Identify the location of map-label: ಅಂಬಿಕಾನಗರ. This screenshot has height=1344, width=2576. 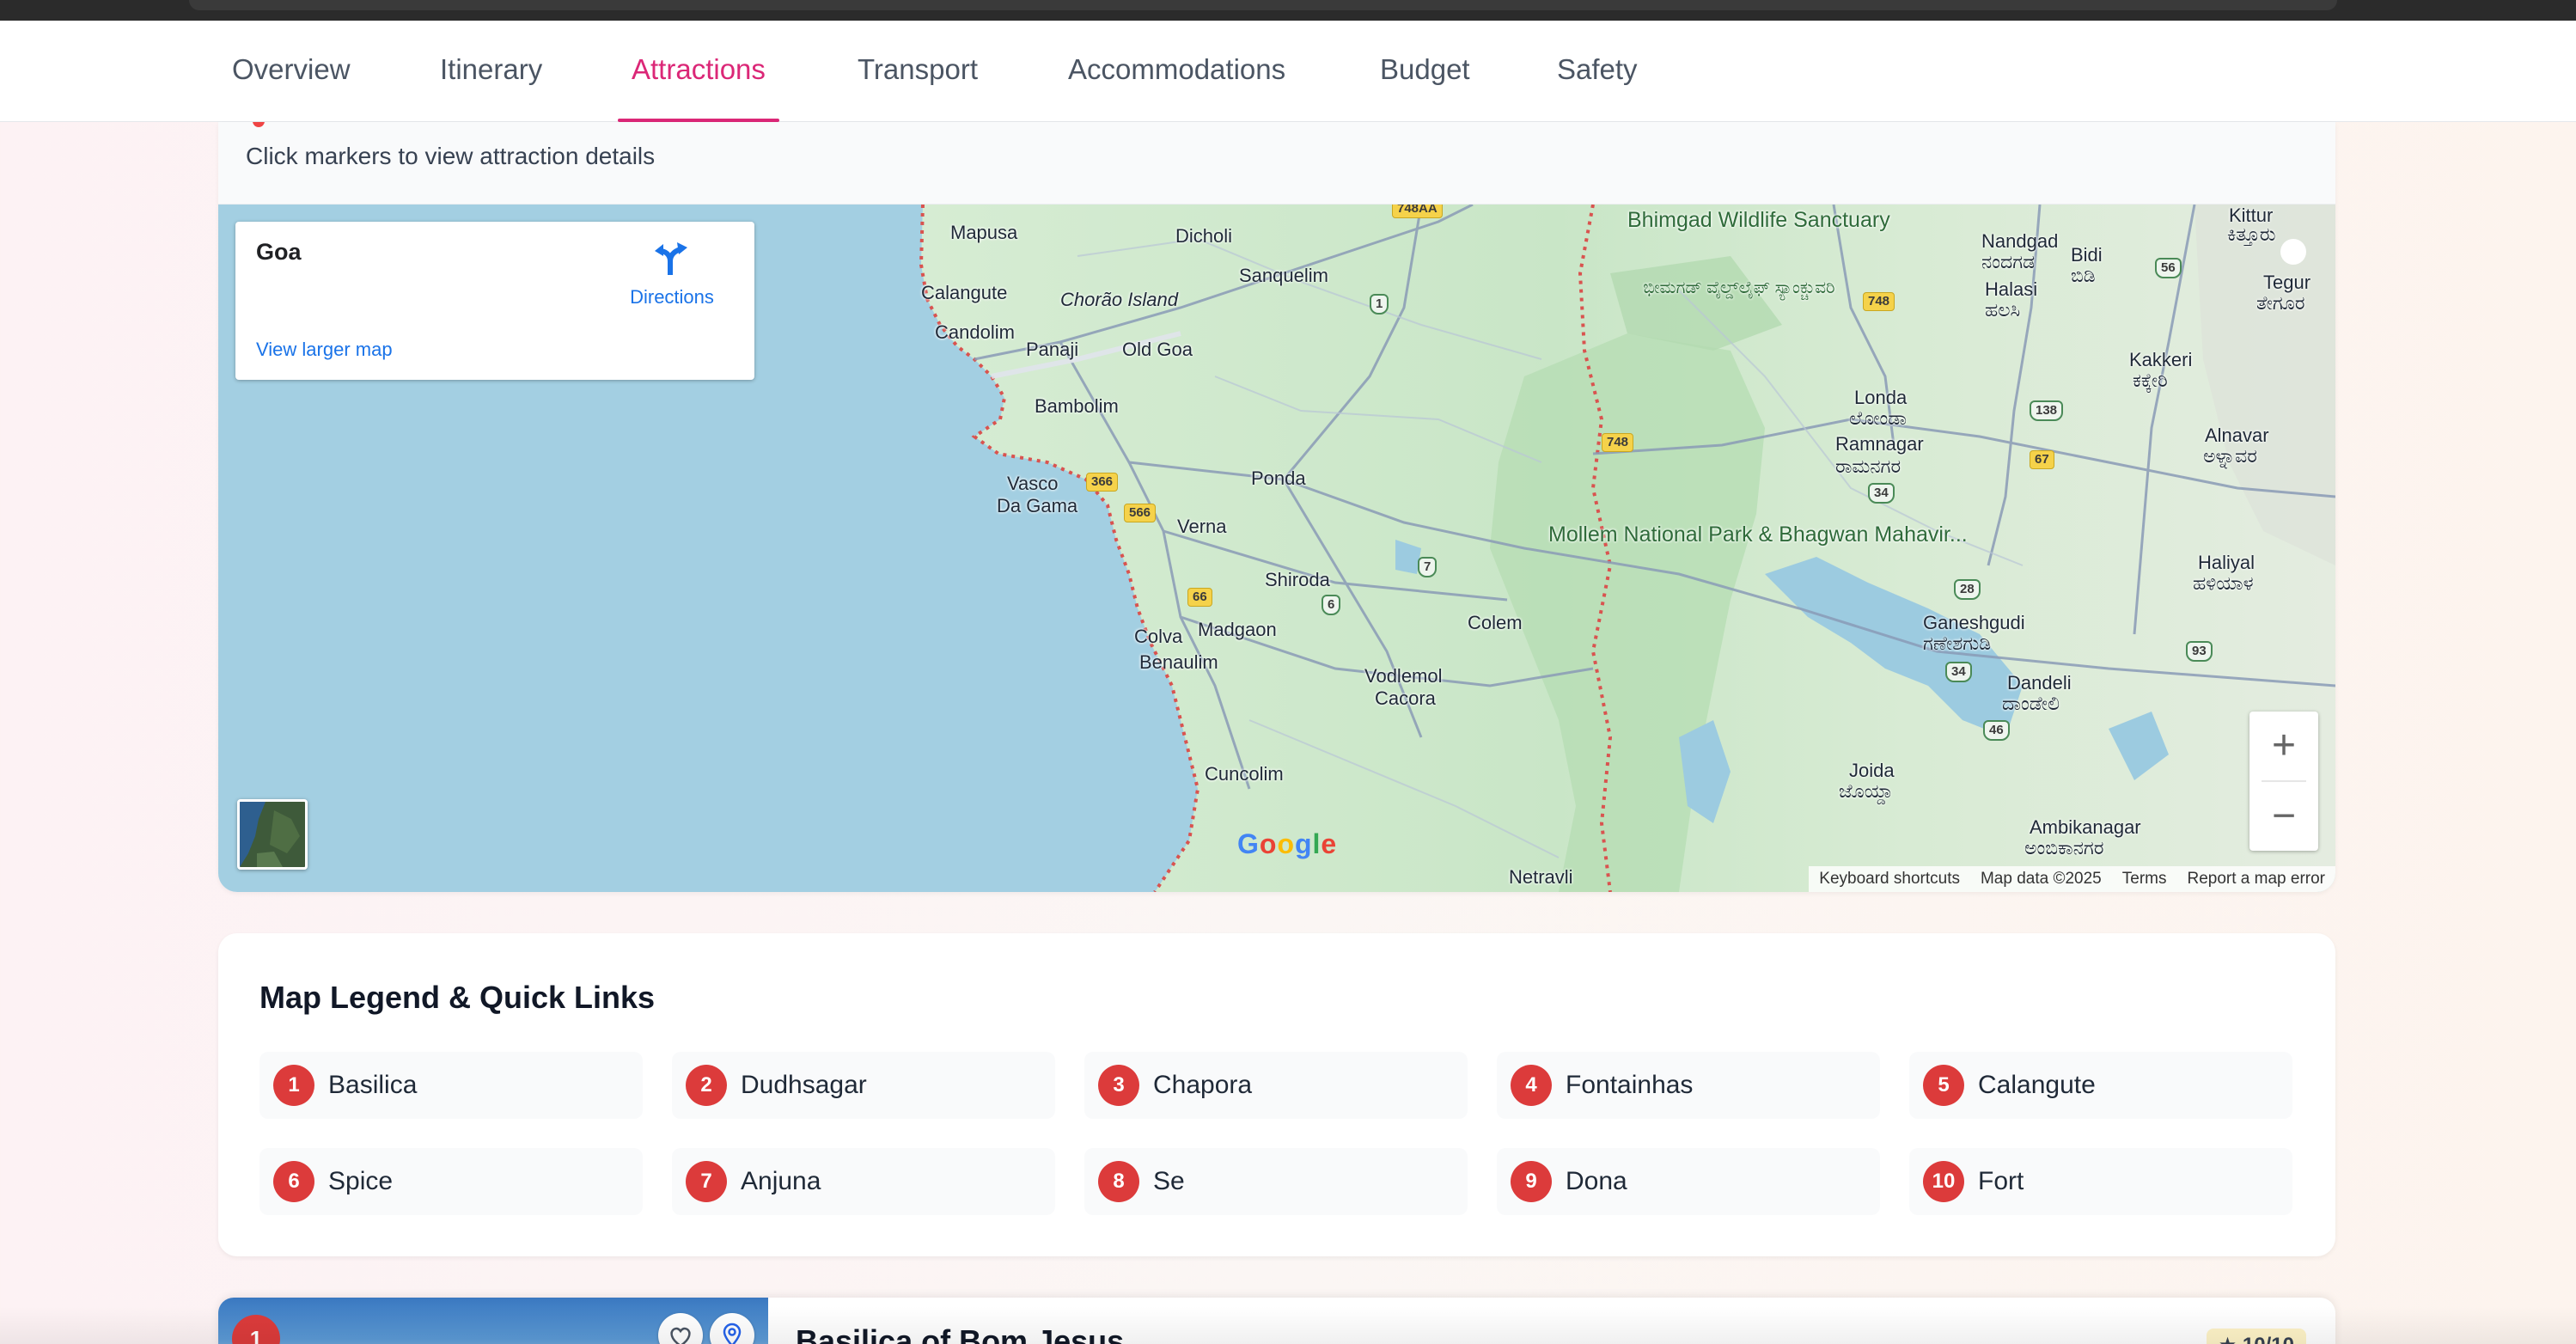
(2064, 848).